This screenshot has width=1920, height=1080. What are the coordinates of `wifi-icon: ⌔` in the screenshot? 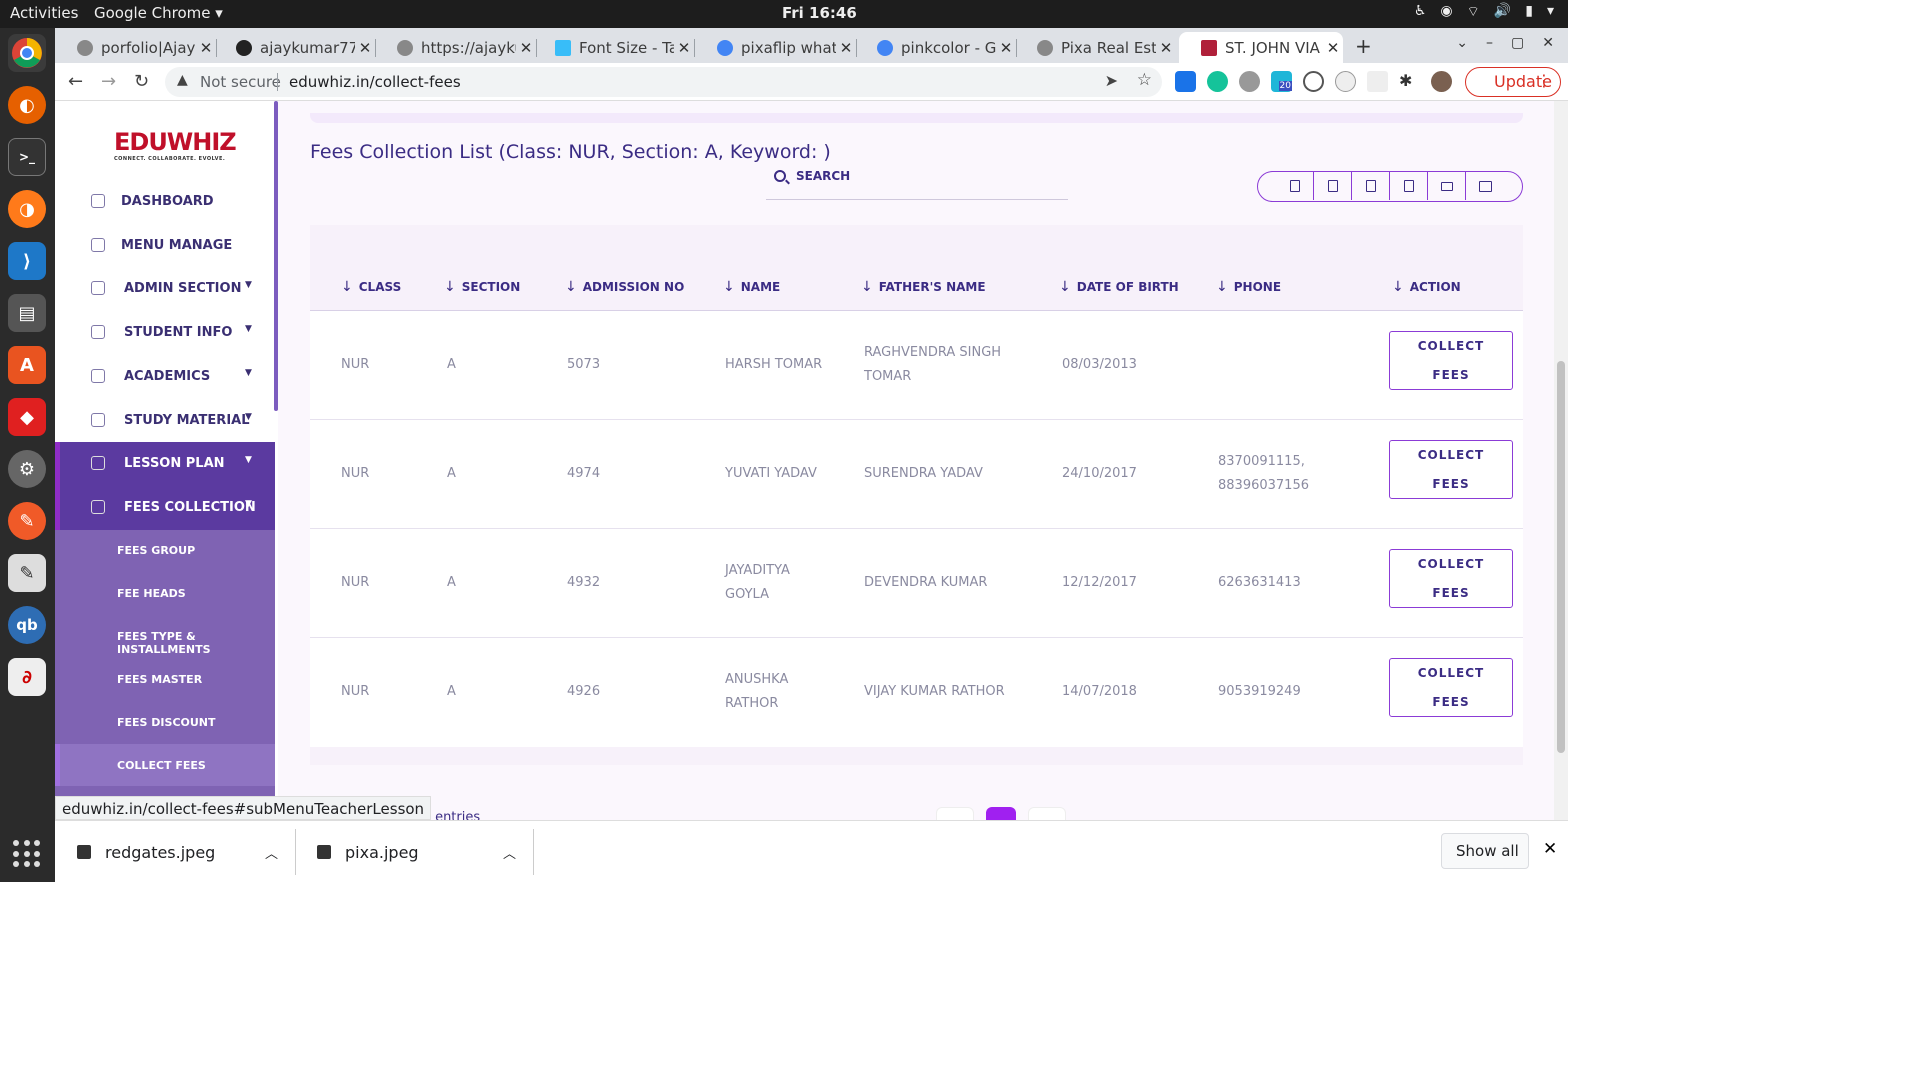 It's located at (1473, 12).